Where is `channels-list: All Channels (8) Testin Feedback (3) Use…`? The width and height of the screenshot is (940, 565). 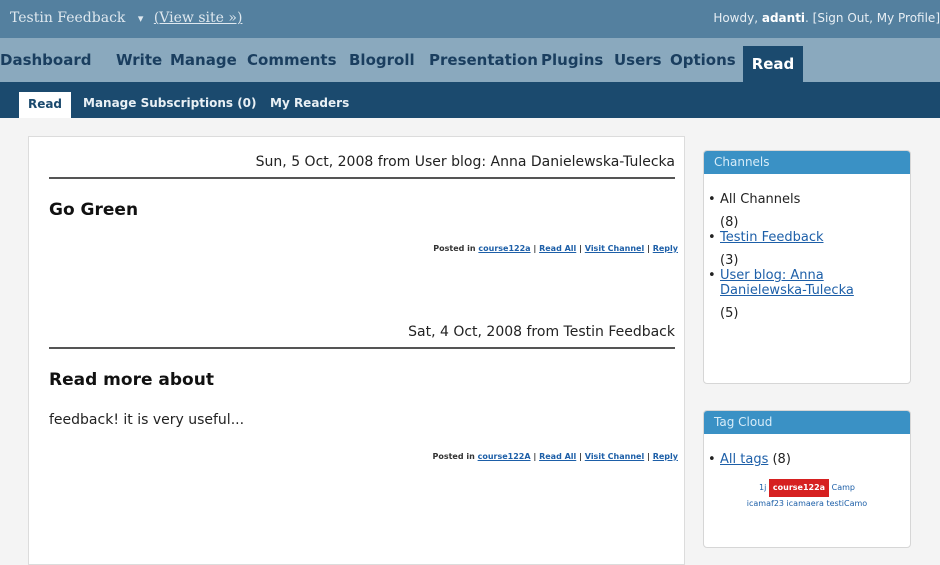 channels-list: All Channels (8) Testin Feedback (3) Use… is located at coordinates (807, 256).